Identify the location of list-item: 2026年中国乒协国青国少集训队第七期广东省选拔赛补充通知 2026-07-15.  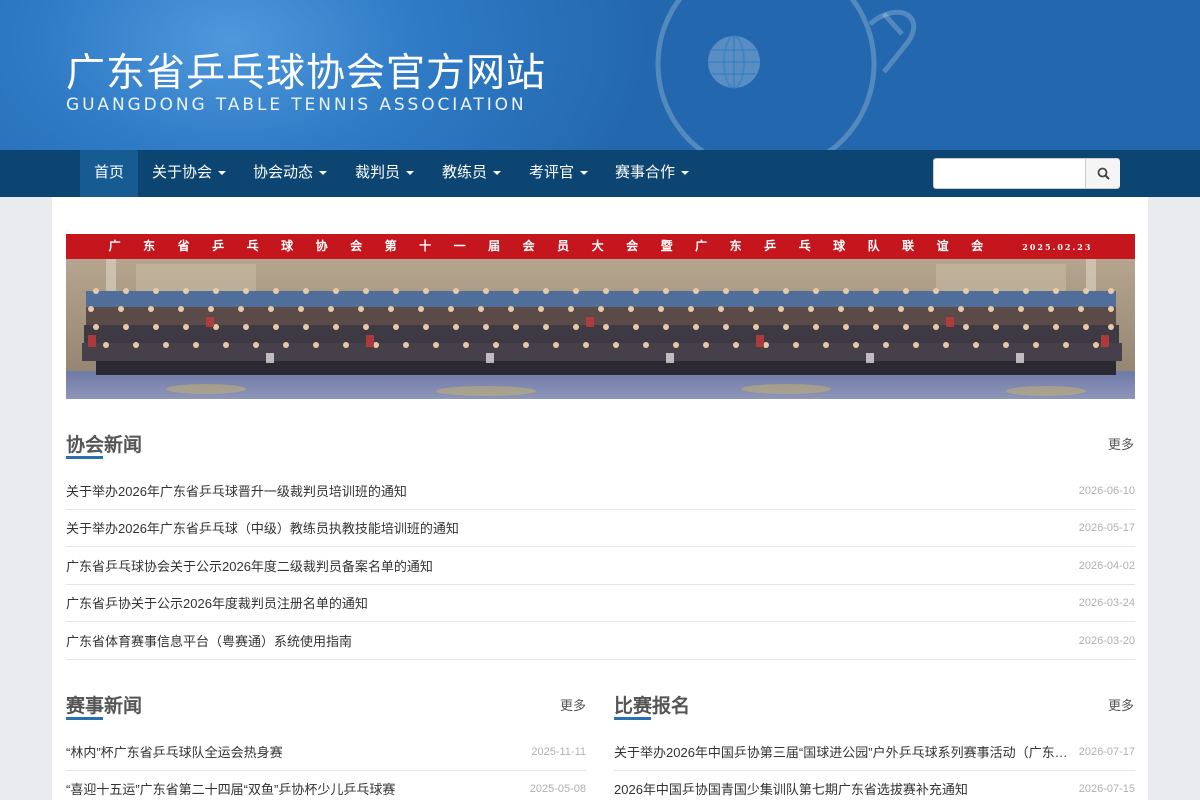
(874, 785).